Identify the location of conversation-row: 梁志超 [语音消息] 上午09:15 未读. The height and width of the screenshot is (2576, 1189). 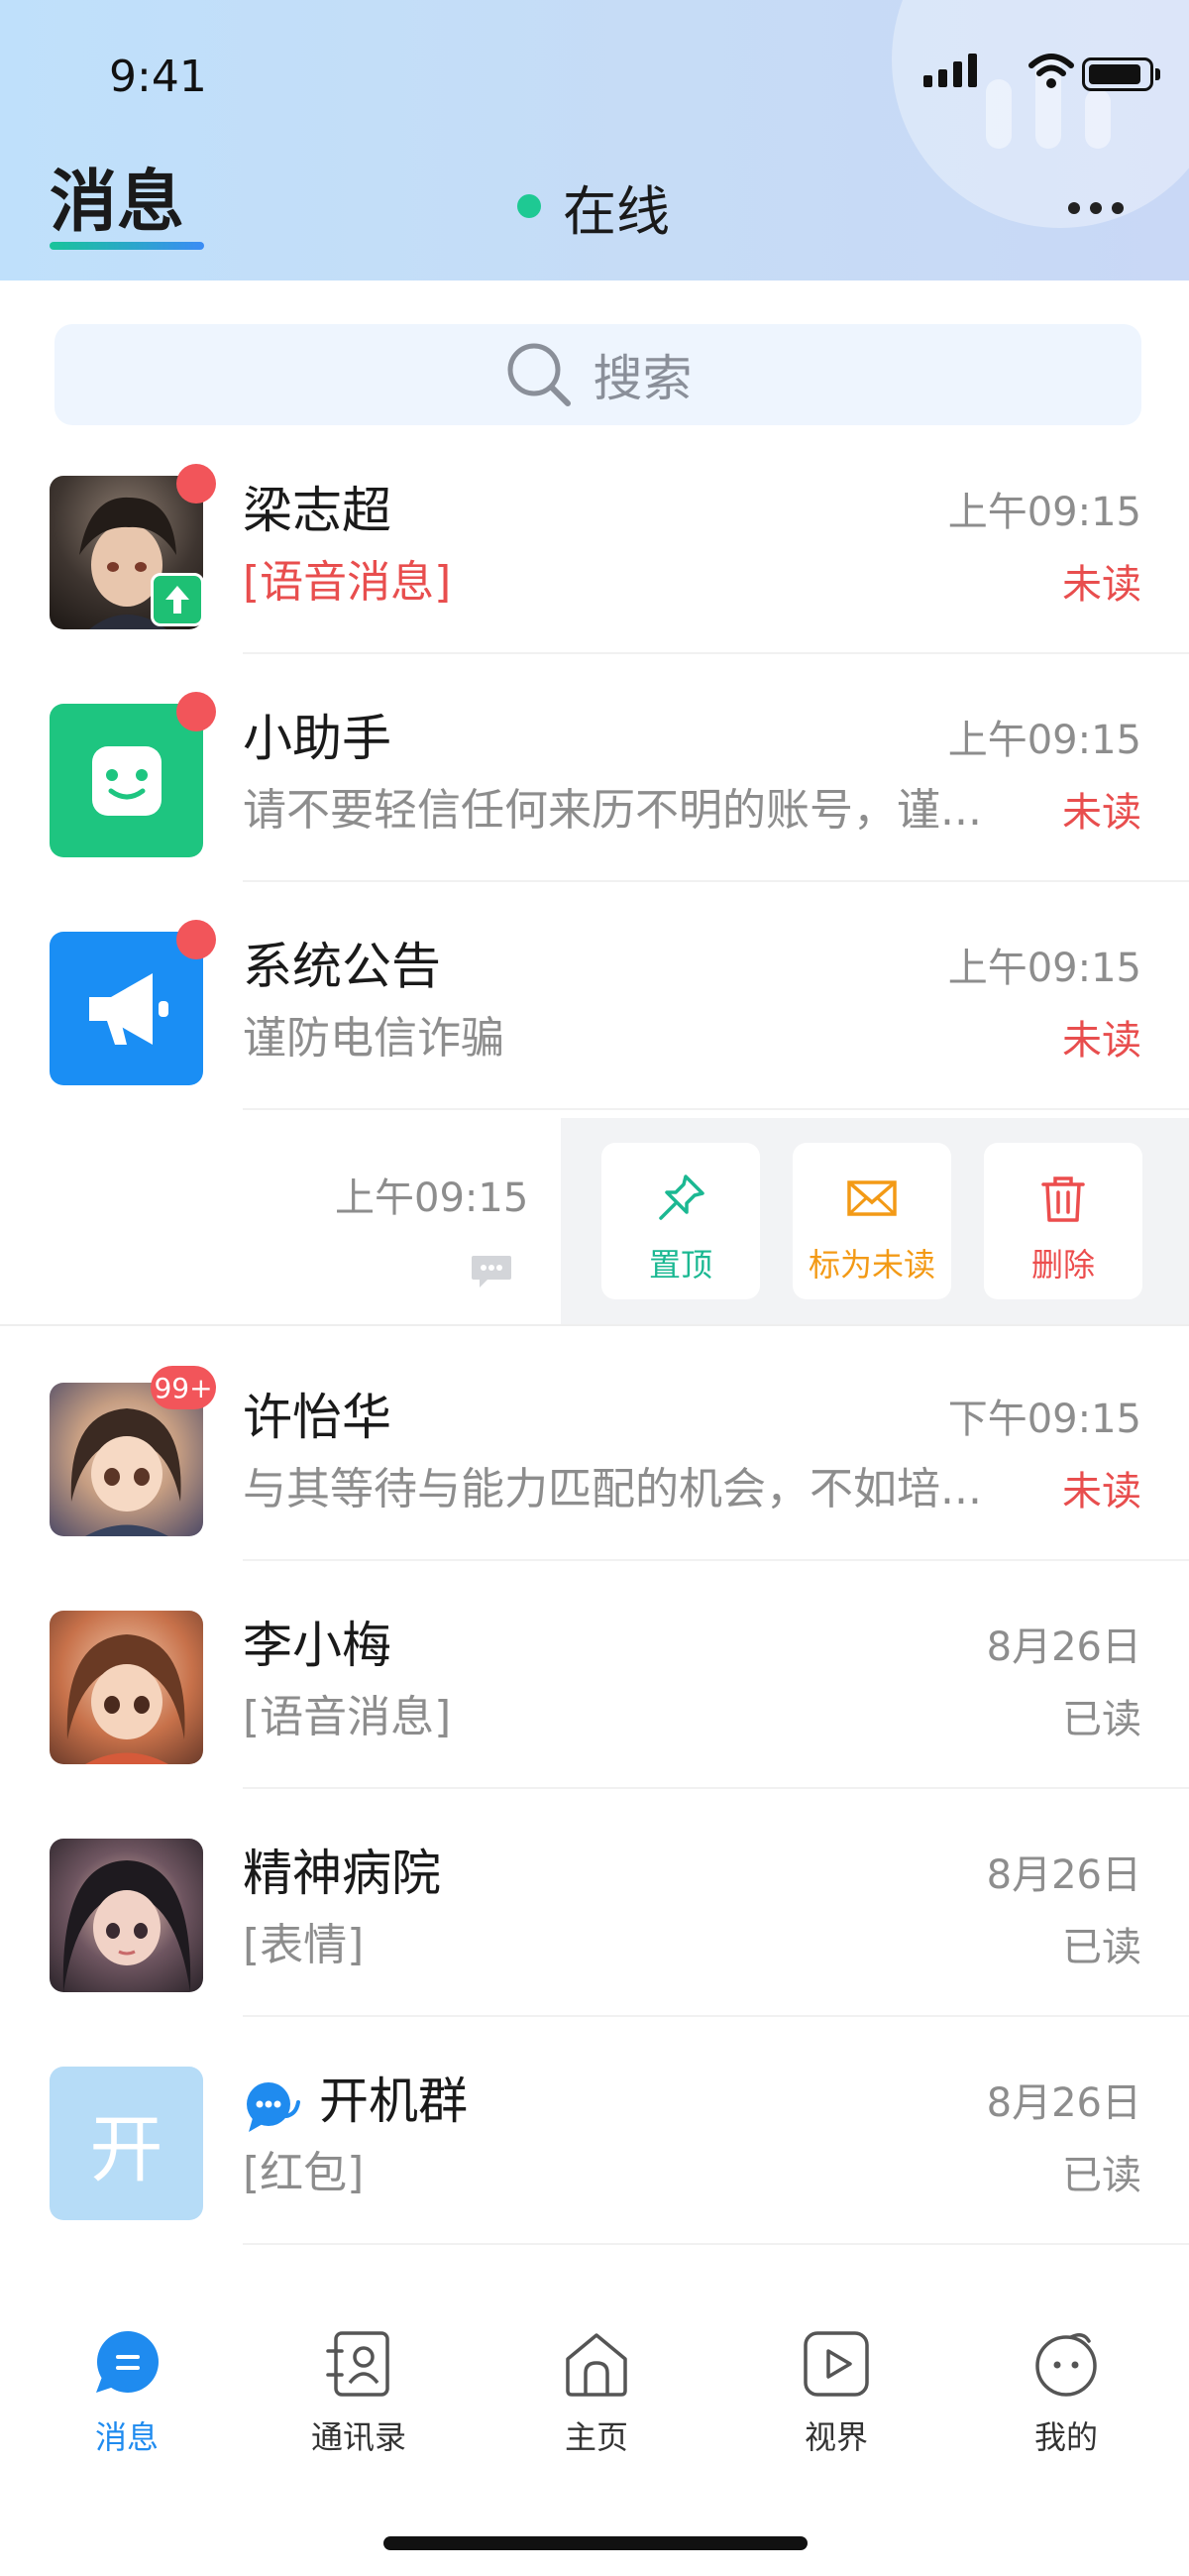
(594, 540).